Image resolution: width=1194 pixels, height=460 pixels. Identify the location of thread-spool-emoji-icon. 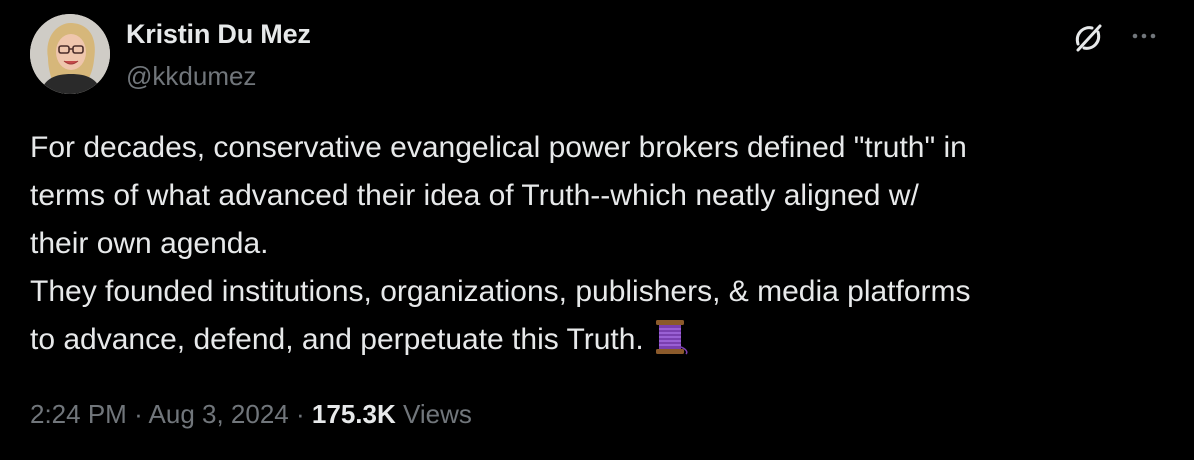
(670, 337).